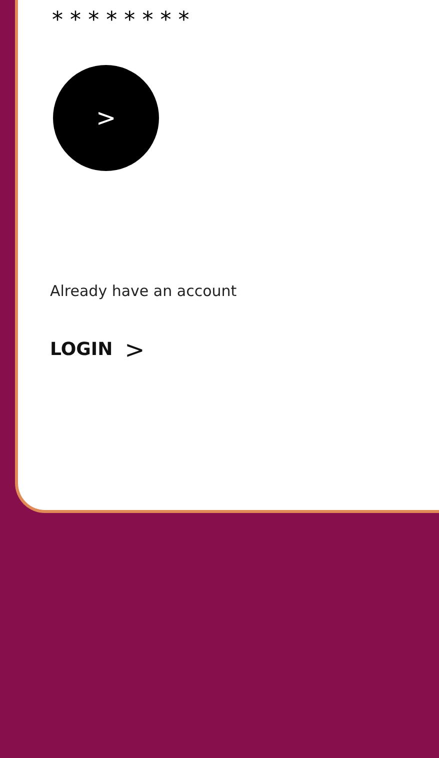 This screenshot has width=439, height=758. I want to click on login-link: LOGIN >, so click(97, 350).